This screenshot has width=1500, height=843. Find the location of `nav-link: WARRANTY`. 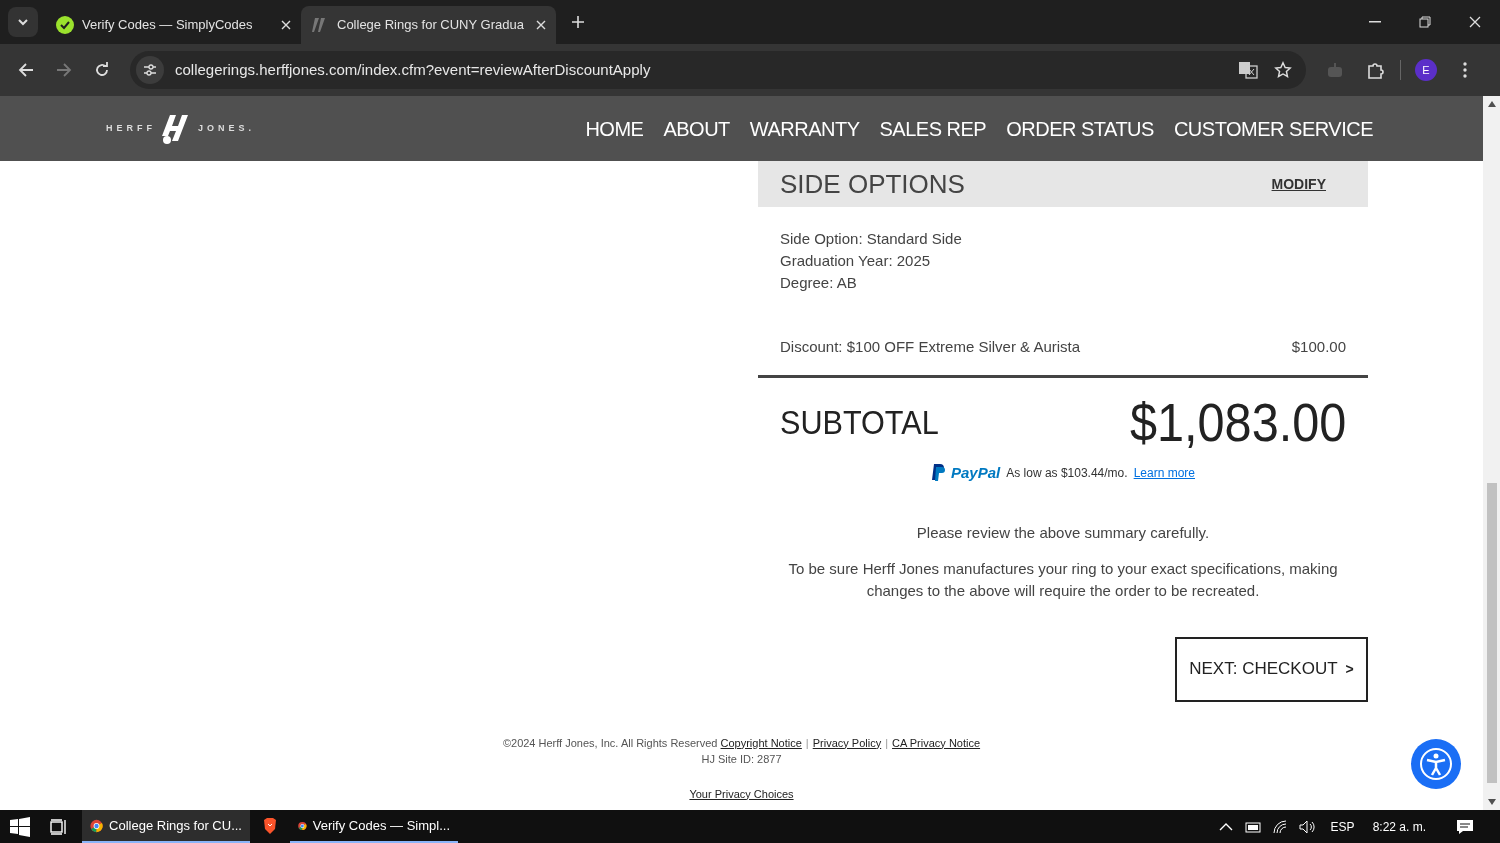

nav-link: WARRANTY is located at coordinates (804, 128).